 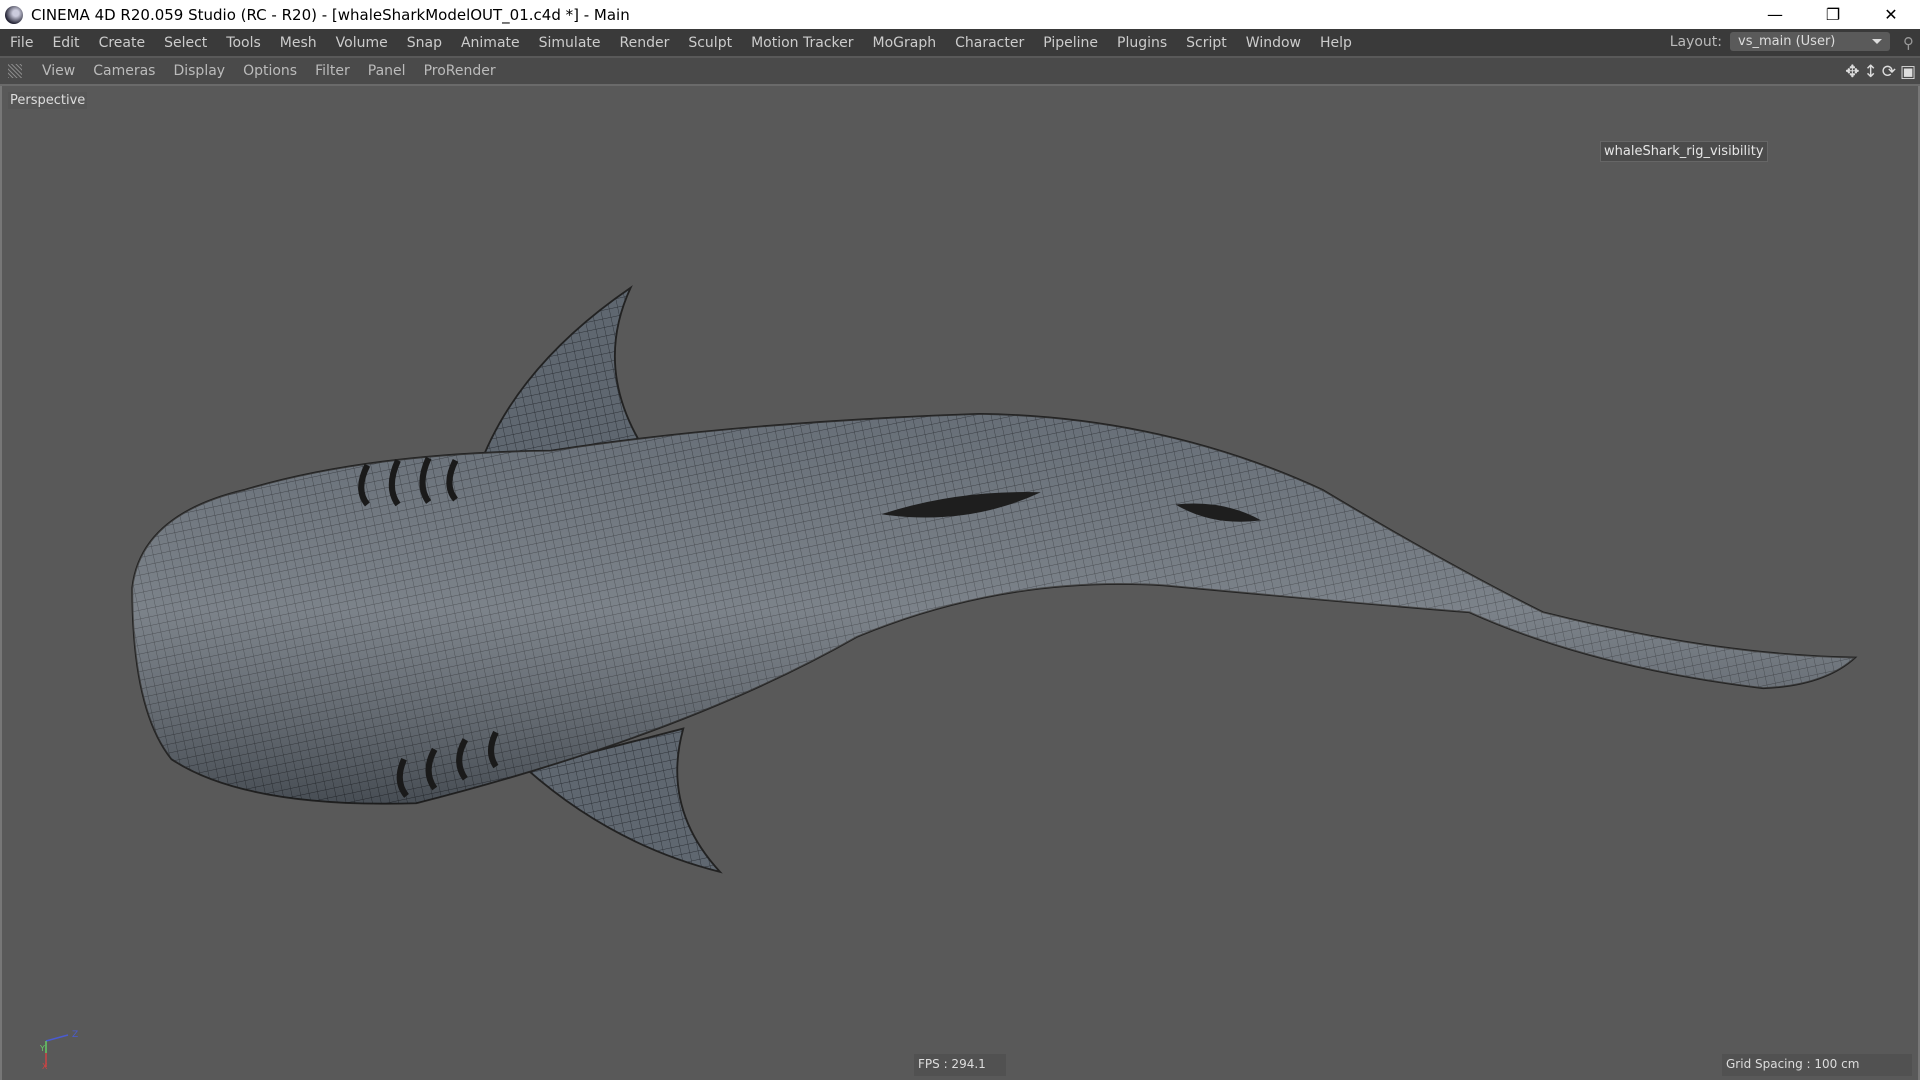 I want to click on menu-render: Render, so click(x=645, y=43).